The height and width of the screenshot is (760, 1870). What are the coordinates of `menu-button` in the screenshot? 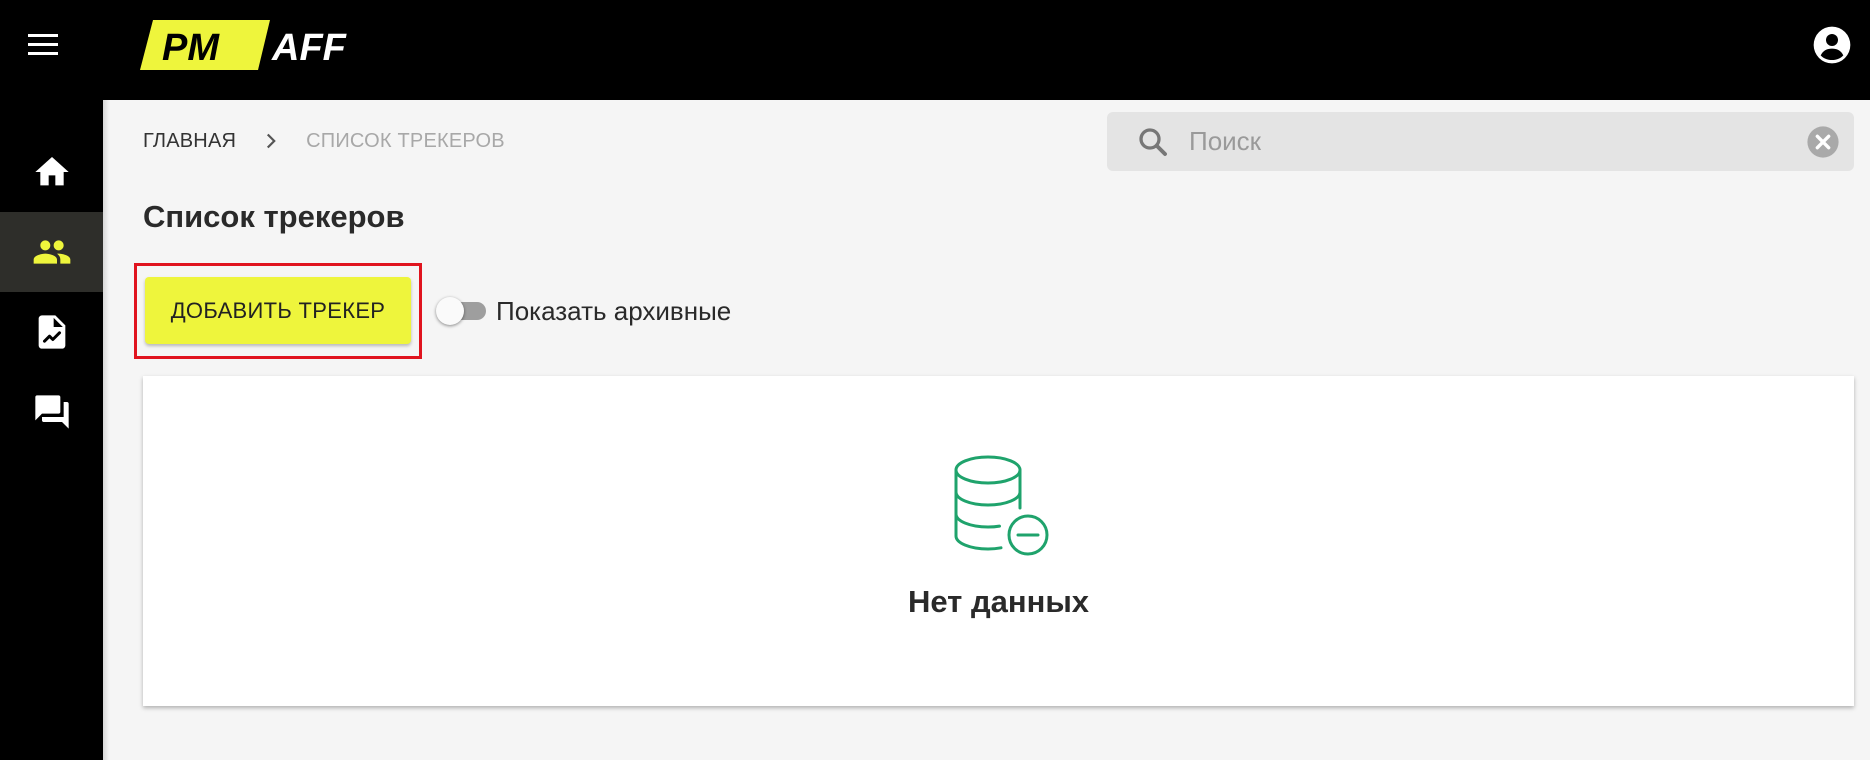 It's located at (43, 46).